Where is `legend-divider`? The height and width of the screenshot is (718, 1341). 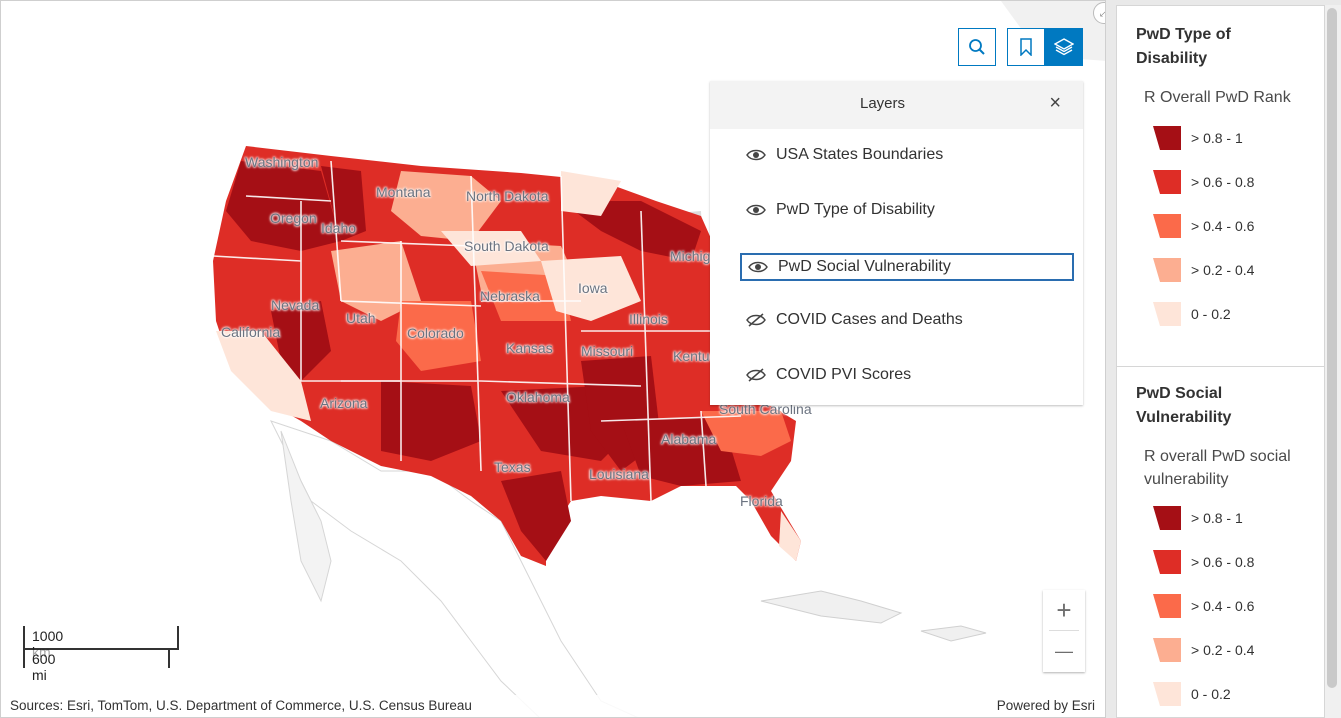
legend-divider is located at coordinates (1220, 366).